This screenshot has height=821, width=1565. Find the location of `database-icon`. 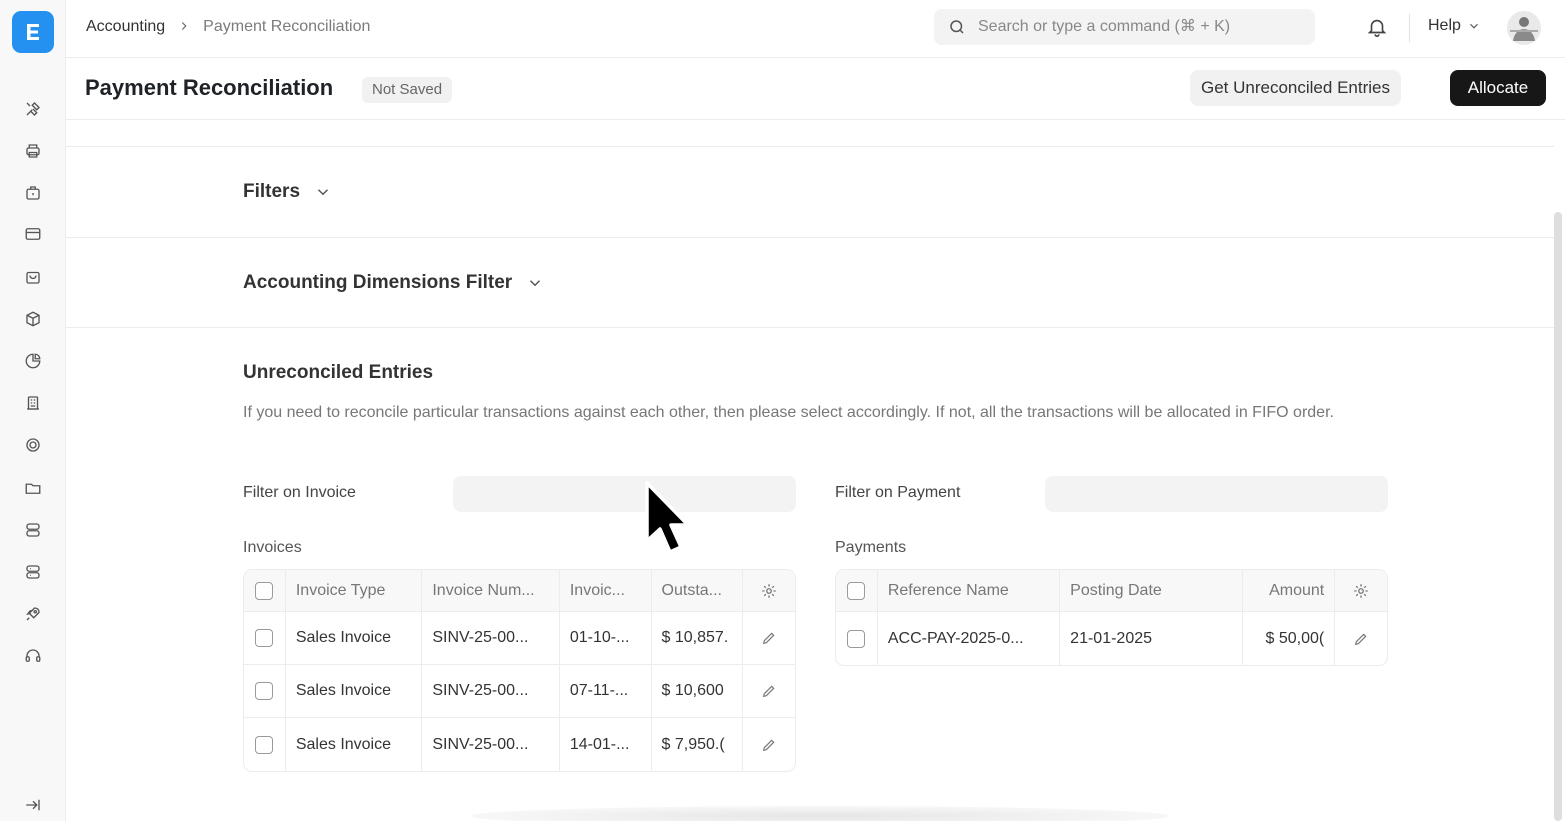

database-icon is located at coordinates (33, 530).